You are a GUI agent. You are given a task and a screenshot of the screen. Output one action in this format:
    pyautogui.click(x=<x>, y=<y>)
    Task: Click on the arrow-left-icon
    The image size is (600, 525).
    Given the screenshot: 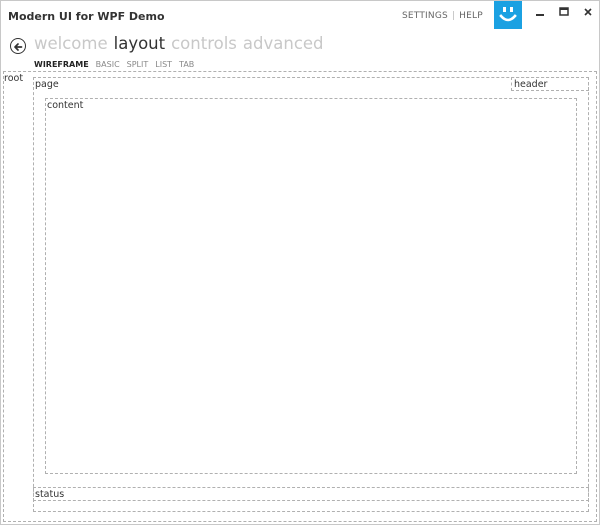 What is the action you would take?
    pyautogui.click(x=18, y=47)
    